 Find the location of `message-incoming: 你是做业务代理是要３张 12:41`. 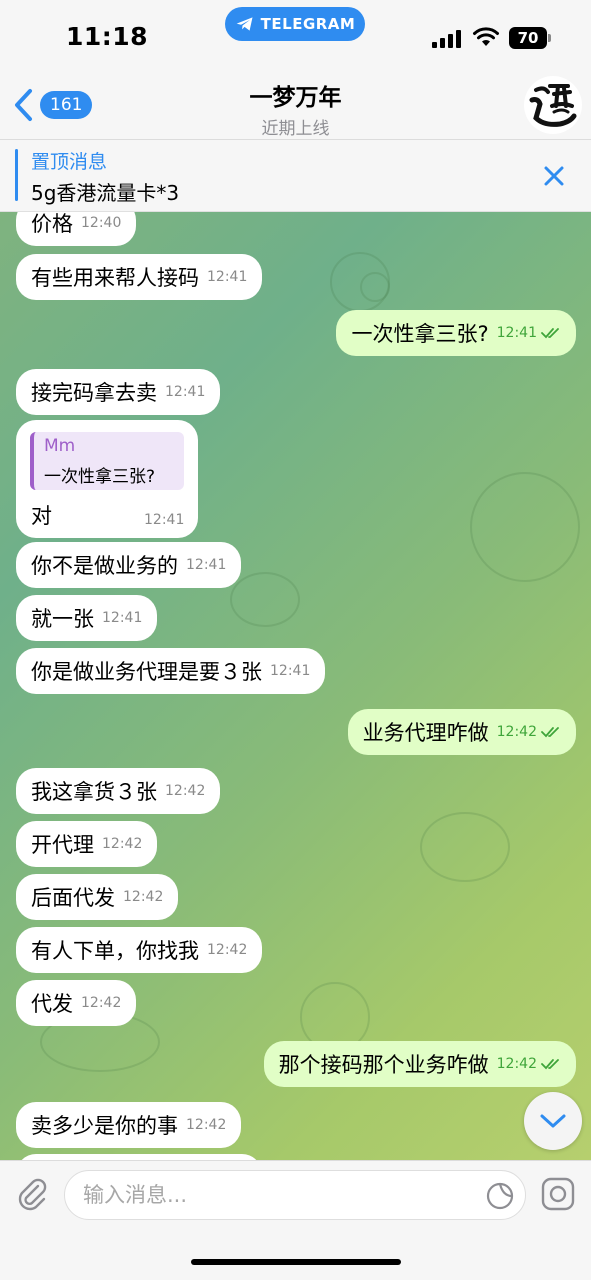

message-incoming: 你是做业务代理是要３张 12:41 is located at coordinates (171, 671).